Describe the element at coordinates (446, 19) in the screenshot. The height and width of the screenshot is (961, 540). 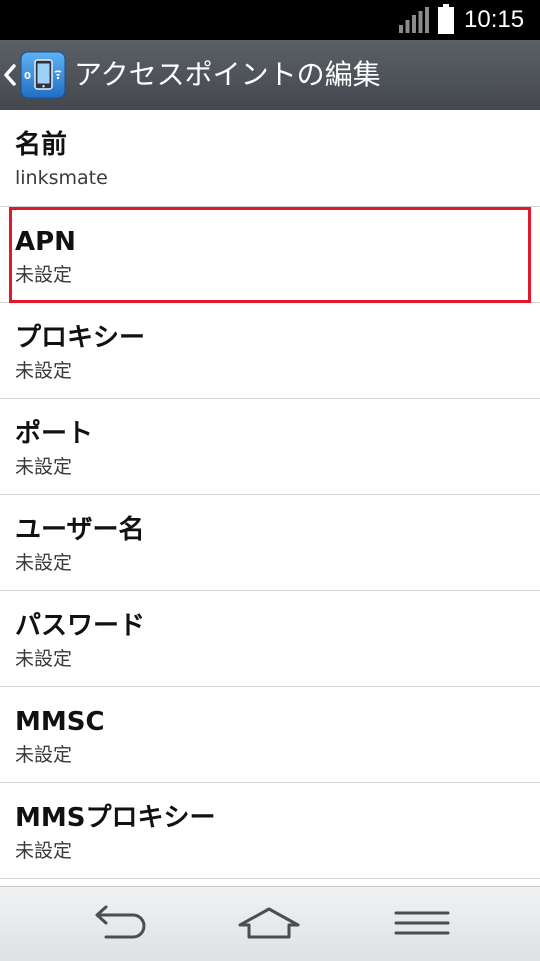
I see `battery-icon` at that location.